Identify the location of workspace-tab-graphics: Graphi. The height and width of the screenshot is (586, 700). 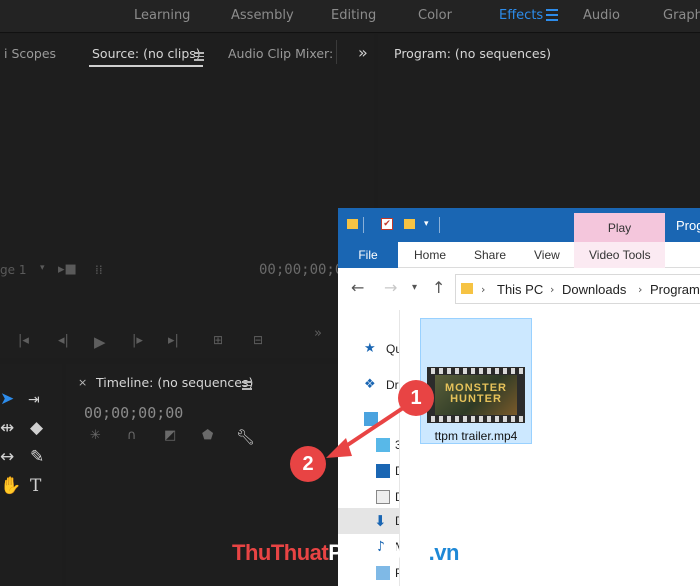
(681, 15).